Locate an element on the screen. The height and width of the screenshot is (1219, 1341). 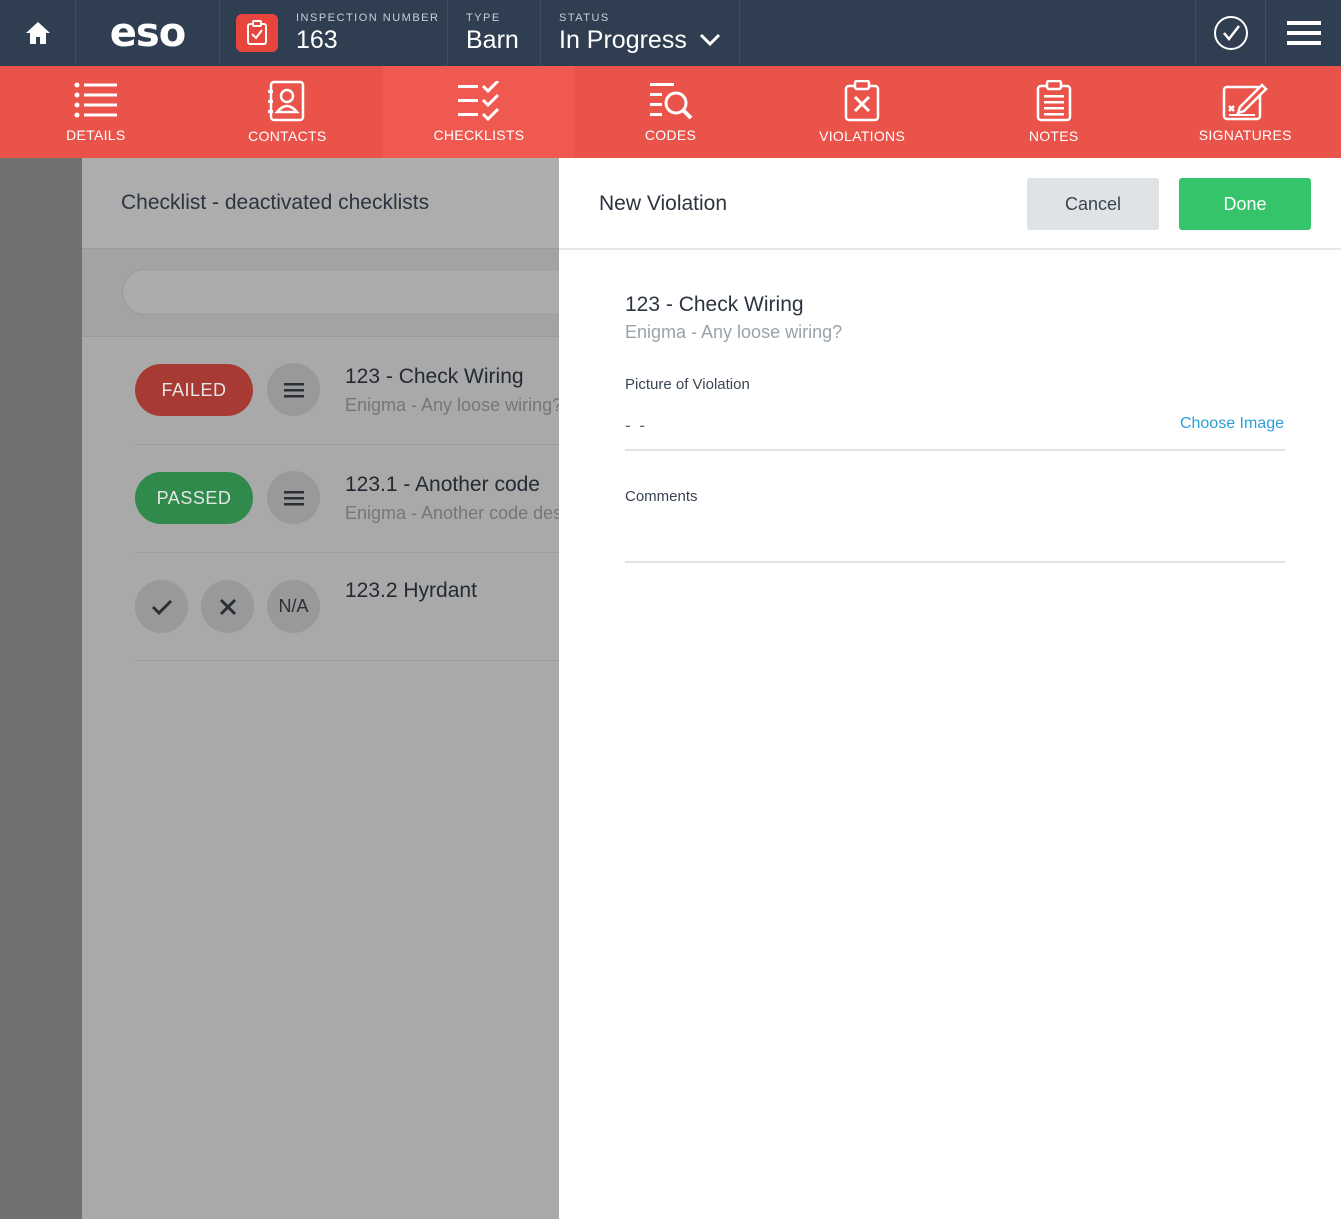
tab-contacts: CONTACTS is located at coordinates (288, 112).